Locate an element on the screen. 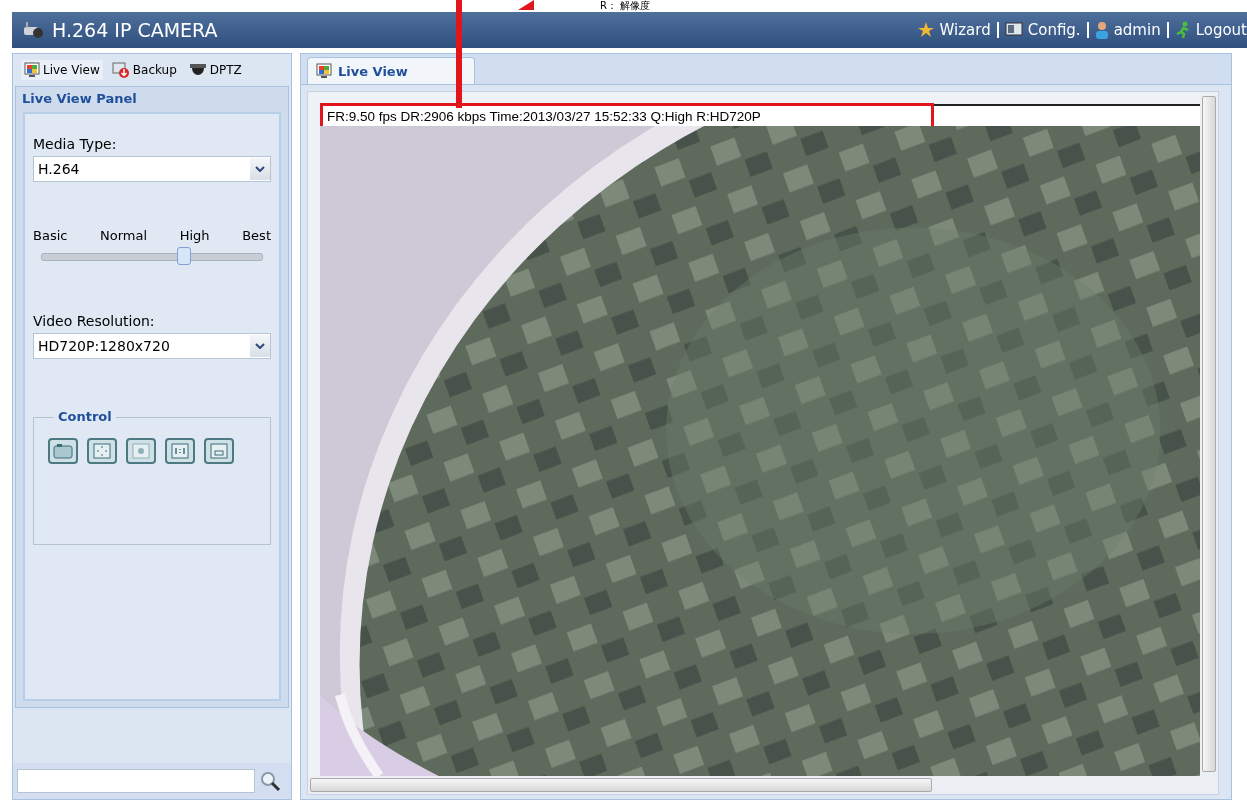 This screenshot has height=800, width=1247. header-link: Wizard is located at coordinates (953, 30).